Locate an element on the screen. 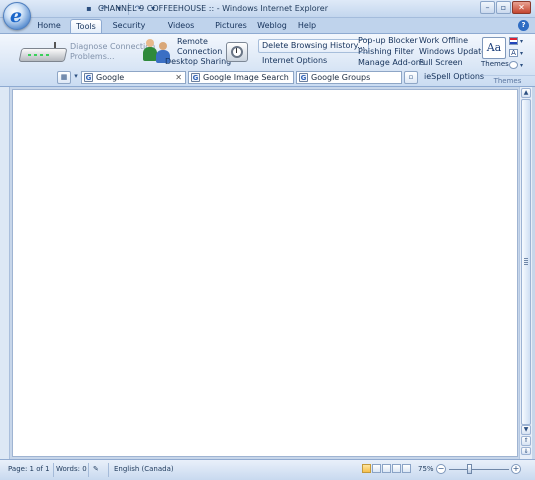 Image resolution: width=535 pixels, height=480 pixels. tab-pictures: Pictures is located at coordinates (231, 26).